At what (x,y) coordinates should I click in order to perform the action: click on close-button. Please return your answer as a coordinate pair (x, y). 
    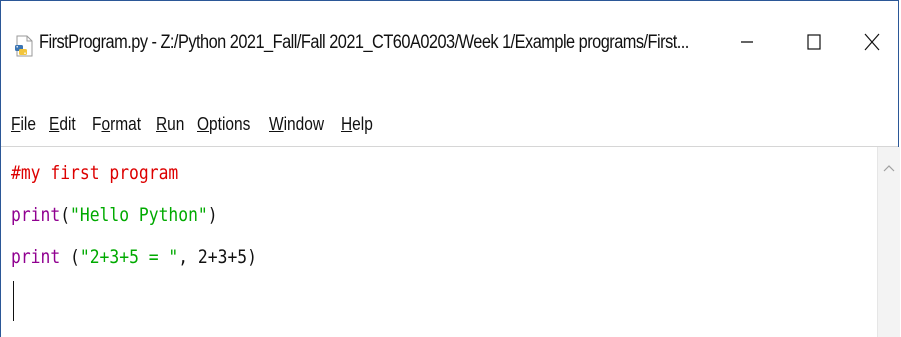
    Looking at the image, I should click on (872, 44).